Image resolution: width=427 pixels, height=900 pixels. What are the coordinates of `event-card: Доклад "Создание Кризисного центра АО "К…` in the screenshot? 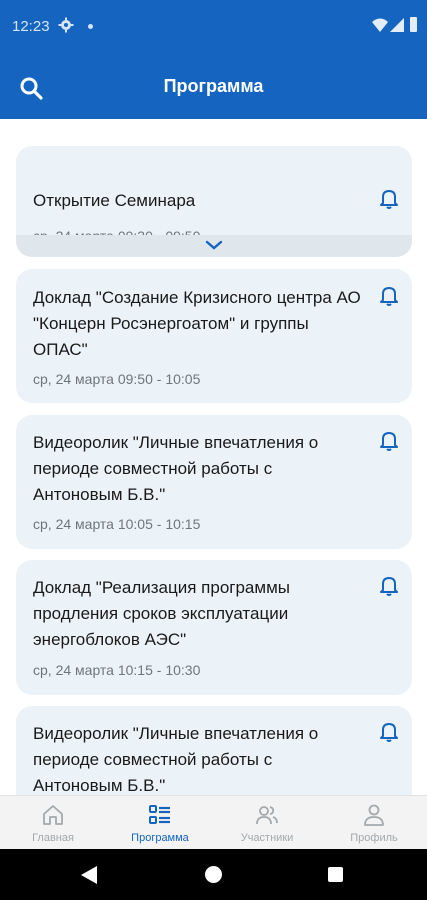 It's located at (214, 336).